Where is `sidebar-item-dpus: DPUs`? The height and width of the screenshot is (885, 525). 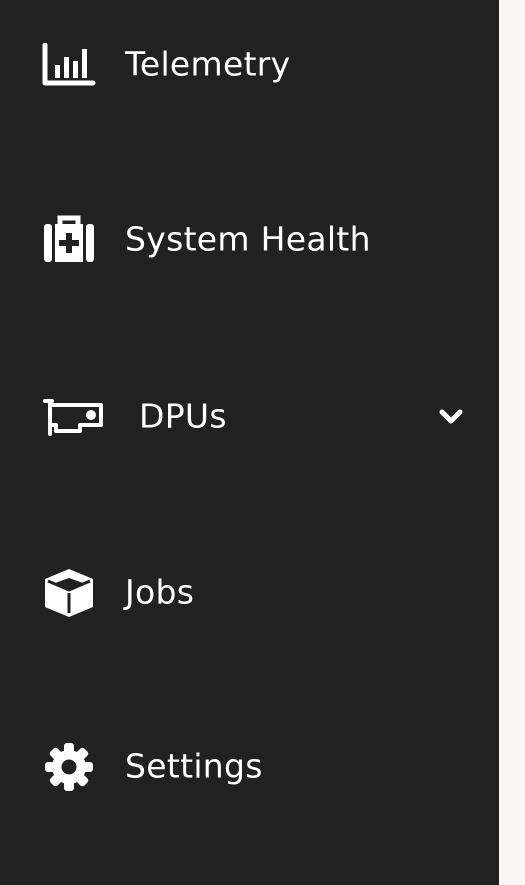 sidebar-item-dpus: DPUs is located at coordinates (249, 417).